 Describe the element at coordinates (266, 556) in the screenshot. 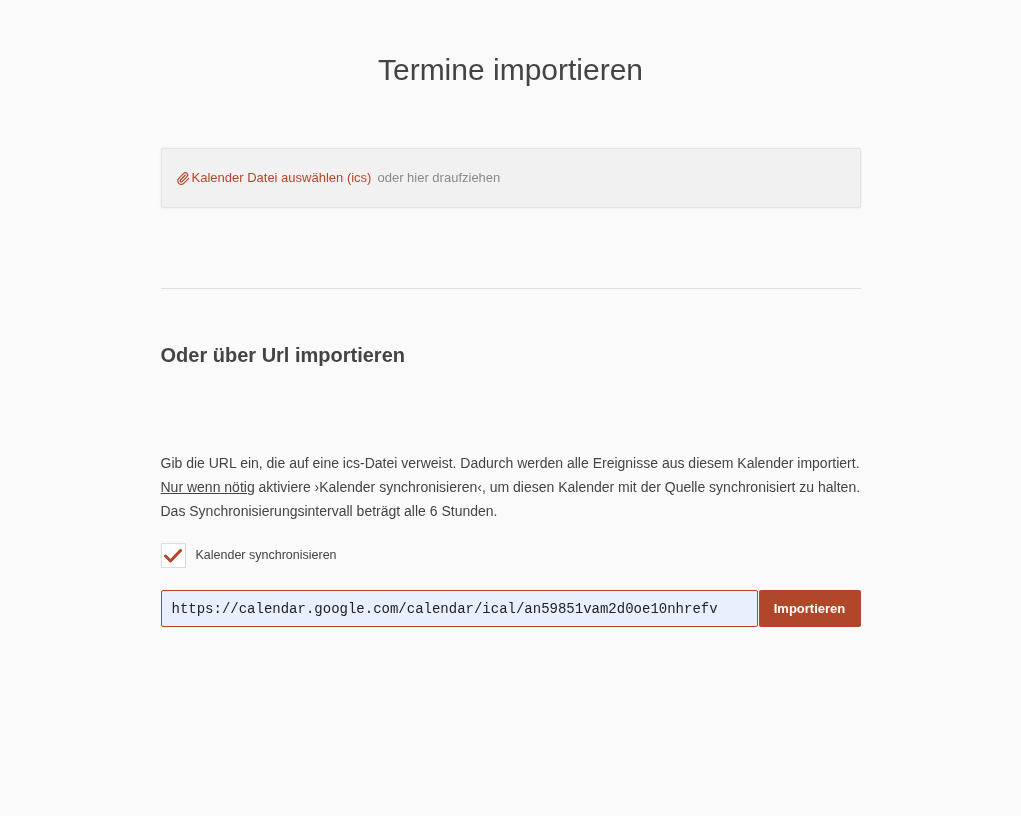

I see `sync-checkbox-label: Kalender synchronisieren` at that location.